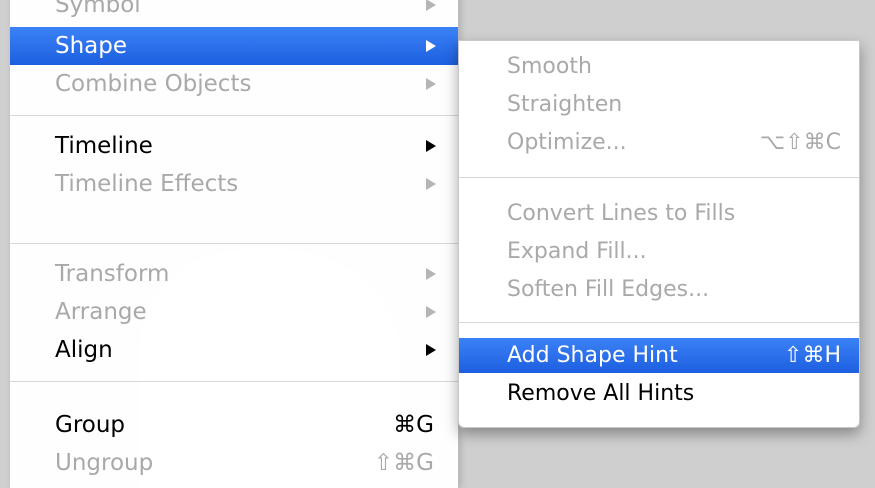 This screenshot has width=875, height=488. I want to click on menu-item-label: Timeline Effects, so click(147, 184).